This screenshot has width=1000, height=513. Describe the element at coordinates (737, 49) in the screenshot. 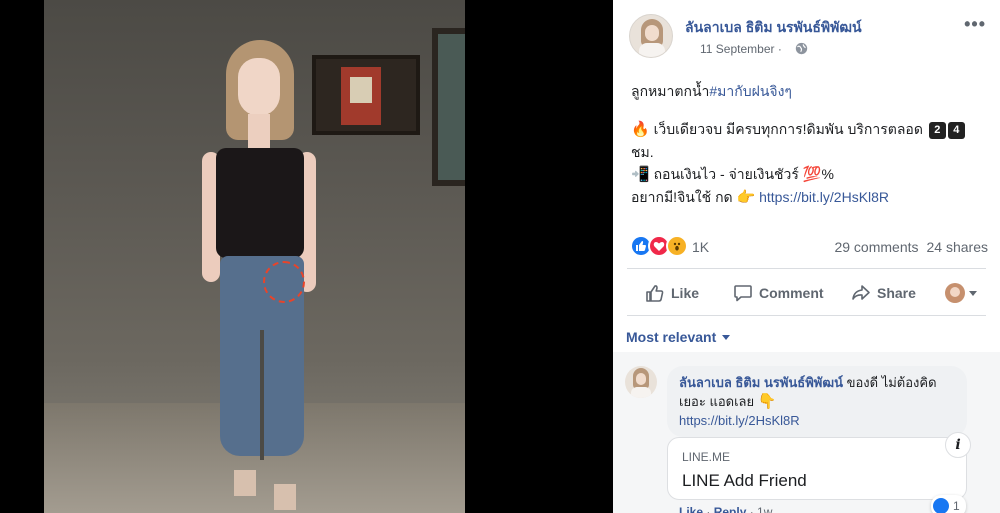

I see `post-date: 11 September` at that location.